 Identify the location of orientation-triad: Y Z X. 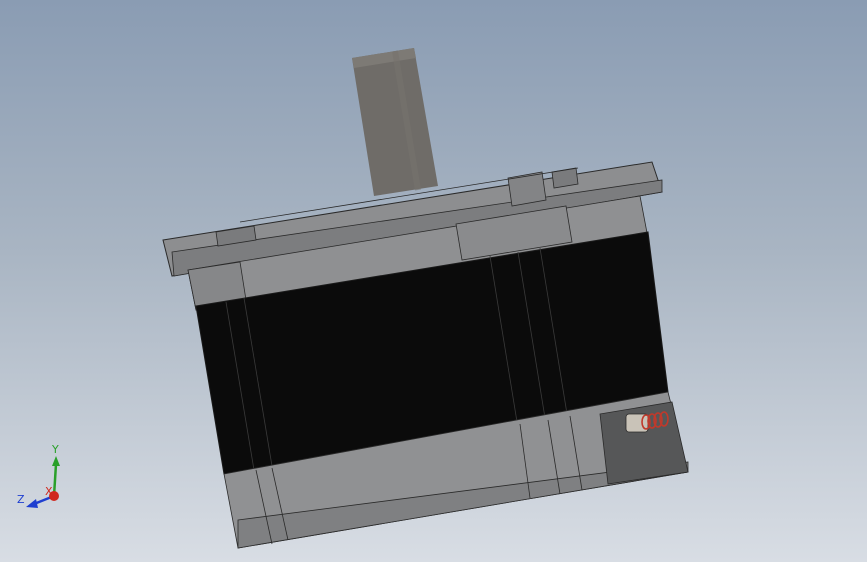
(38, 475).